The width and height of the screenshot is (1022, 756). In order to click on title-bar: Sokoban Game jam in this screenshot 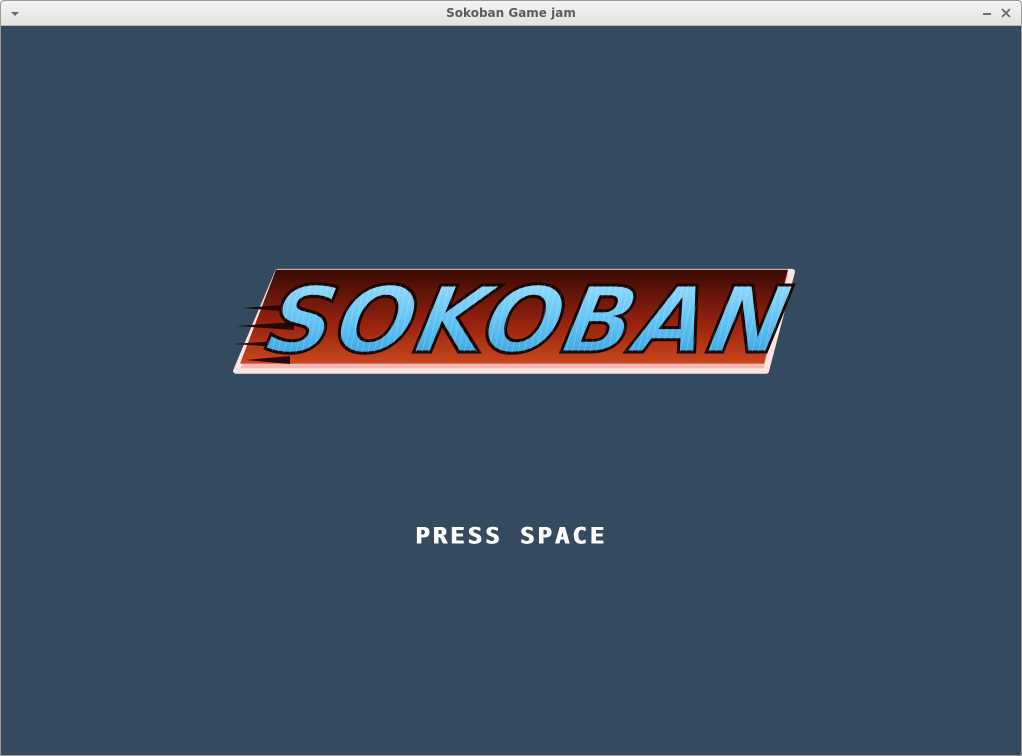, I will do `click(511, 13)`.